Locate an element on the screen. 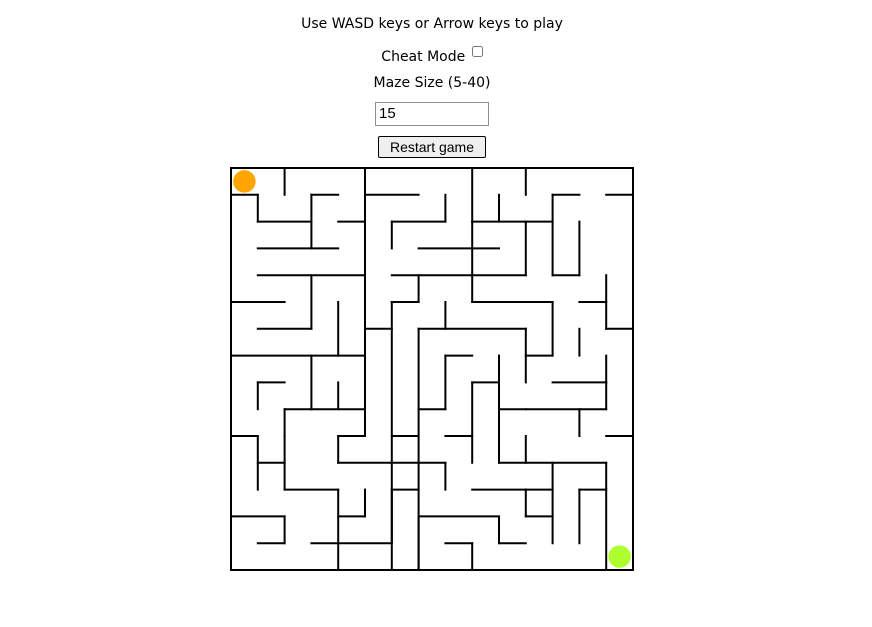  goal-marker is located at coordinates (619, 556).